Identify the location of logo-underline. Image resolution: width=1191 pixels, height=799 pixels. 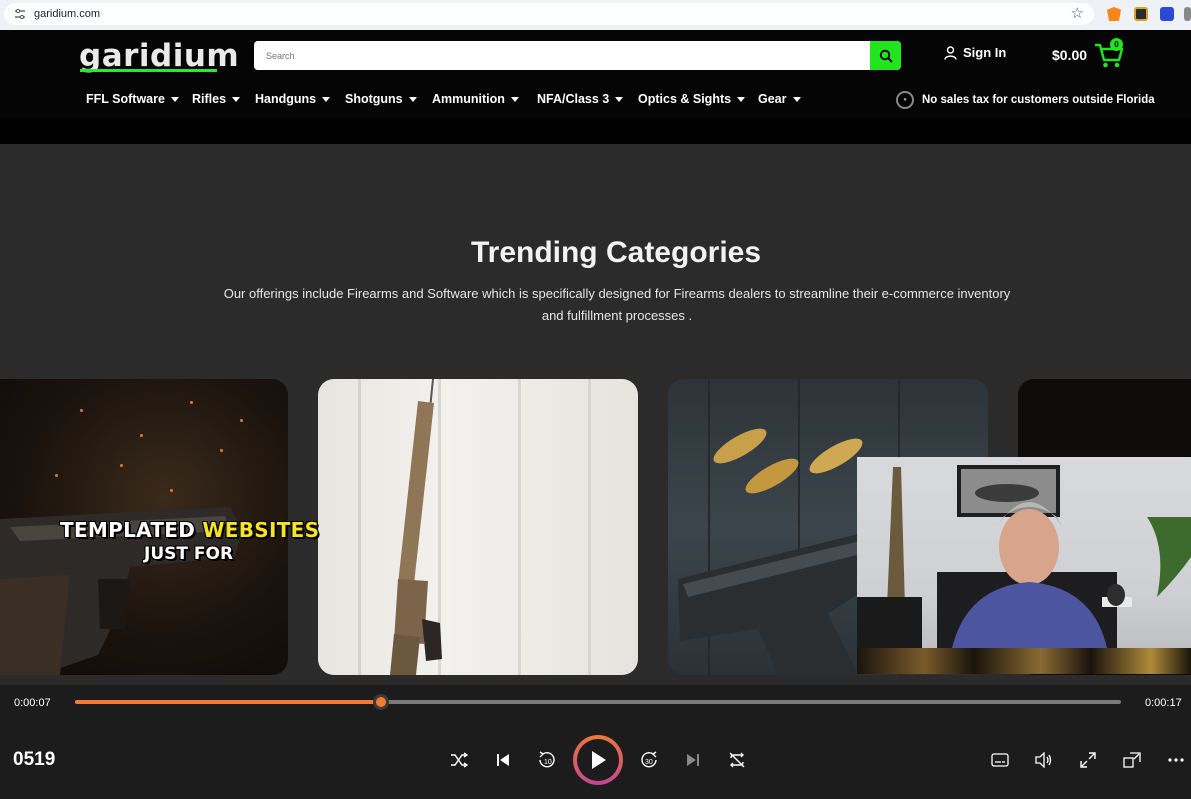
(148, 70).